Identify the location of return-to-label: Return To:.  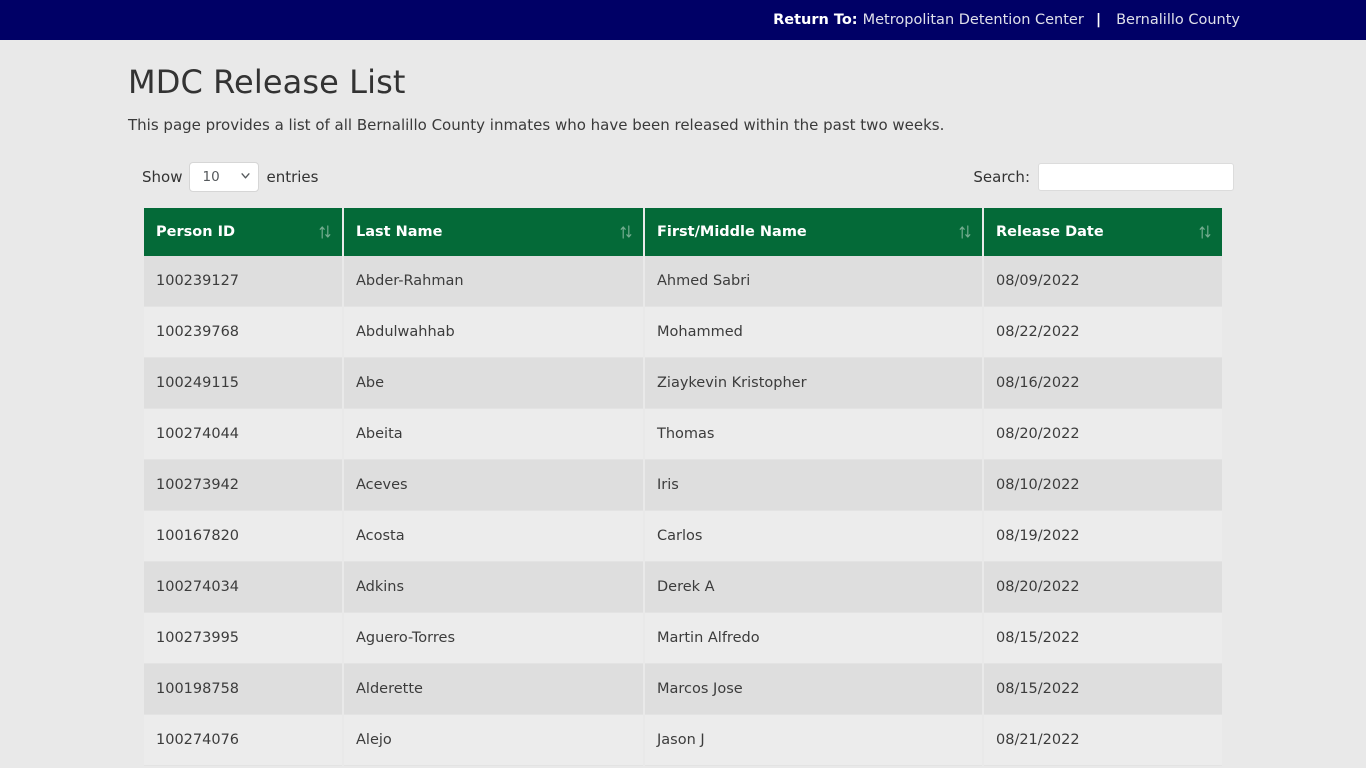
(815, 20).